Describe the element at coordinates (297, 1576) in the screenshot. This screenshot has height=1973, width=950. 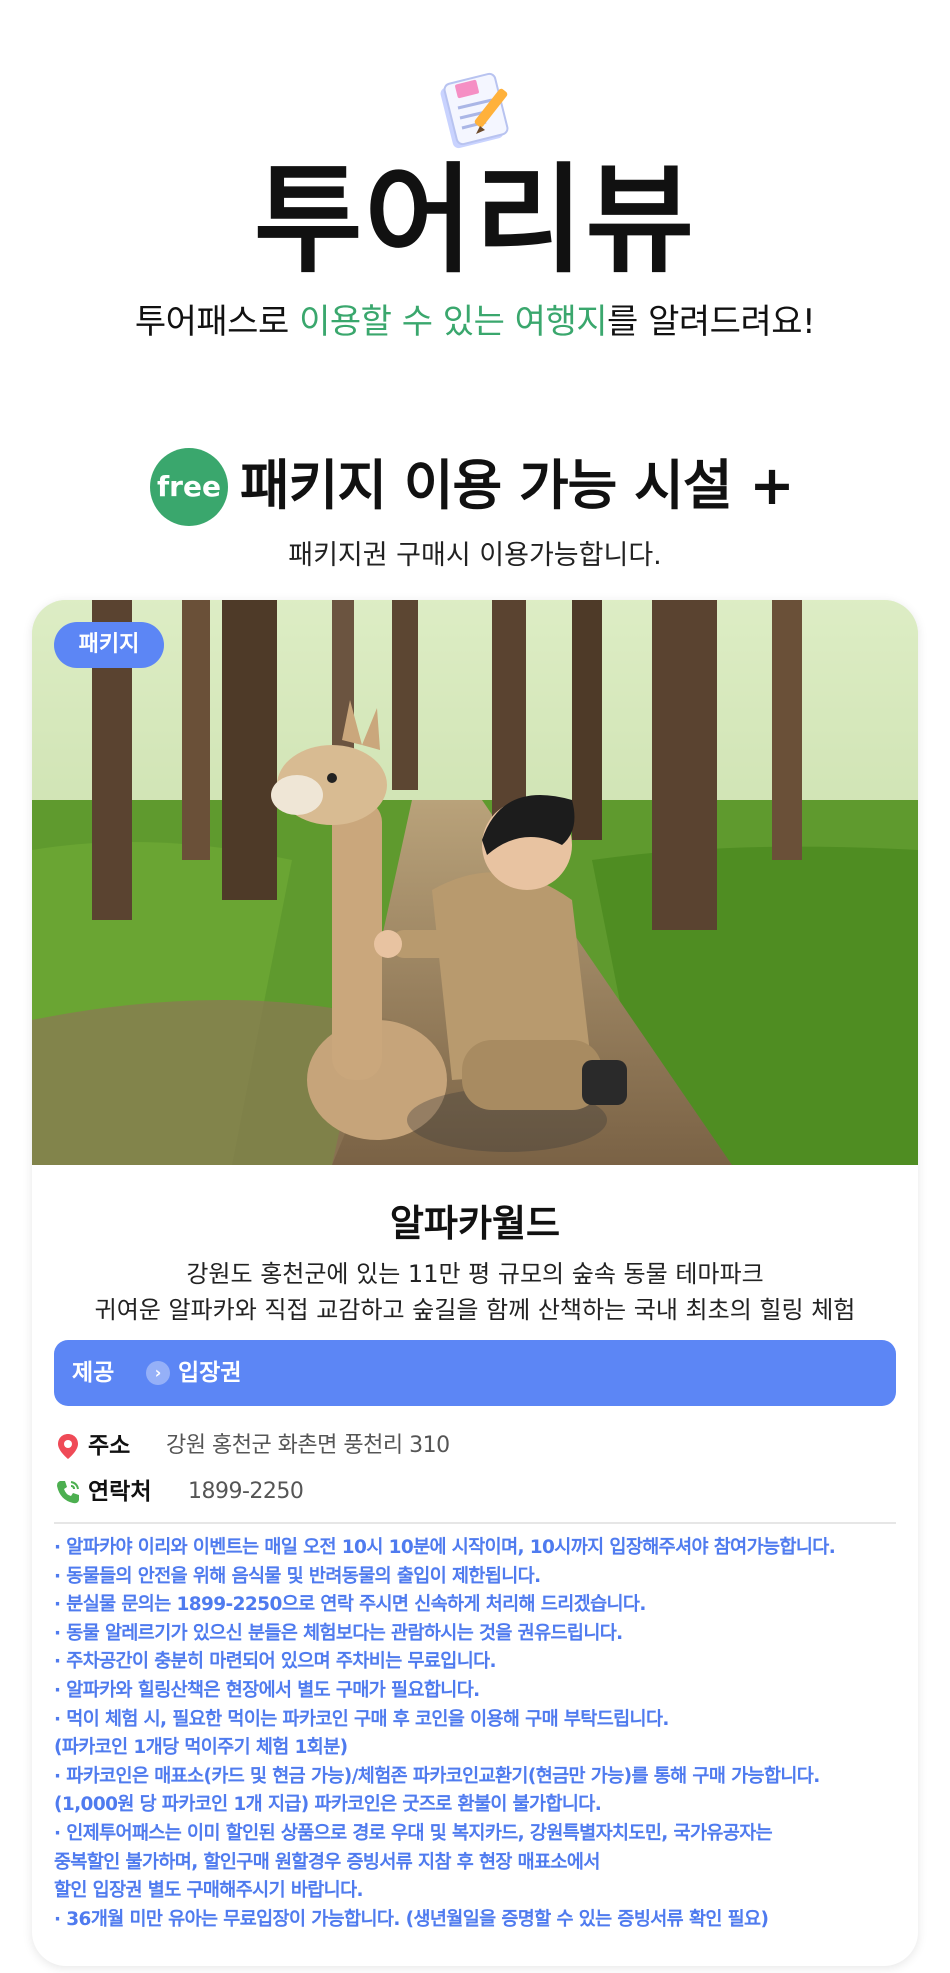
I see `notice-item: · 동물들의 안전을 위해 음식물 및 반려동물의 출입이 제한됩니다.` at that location.